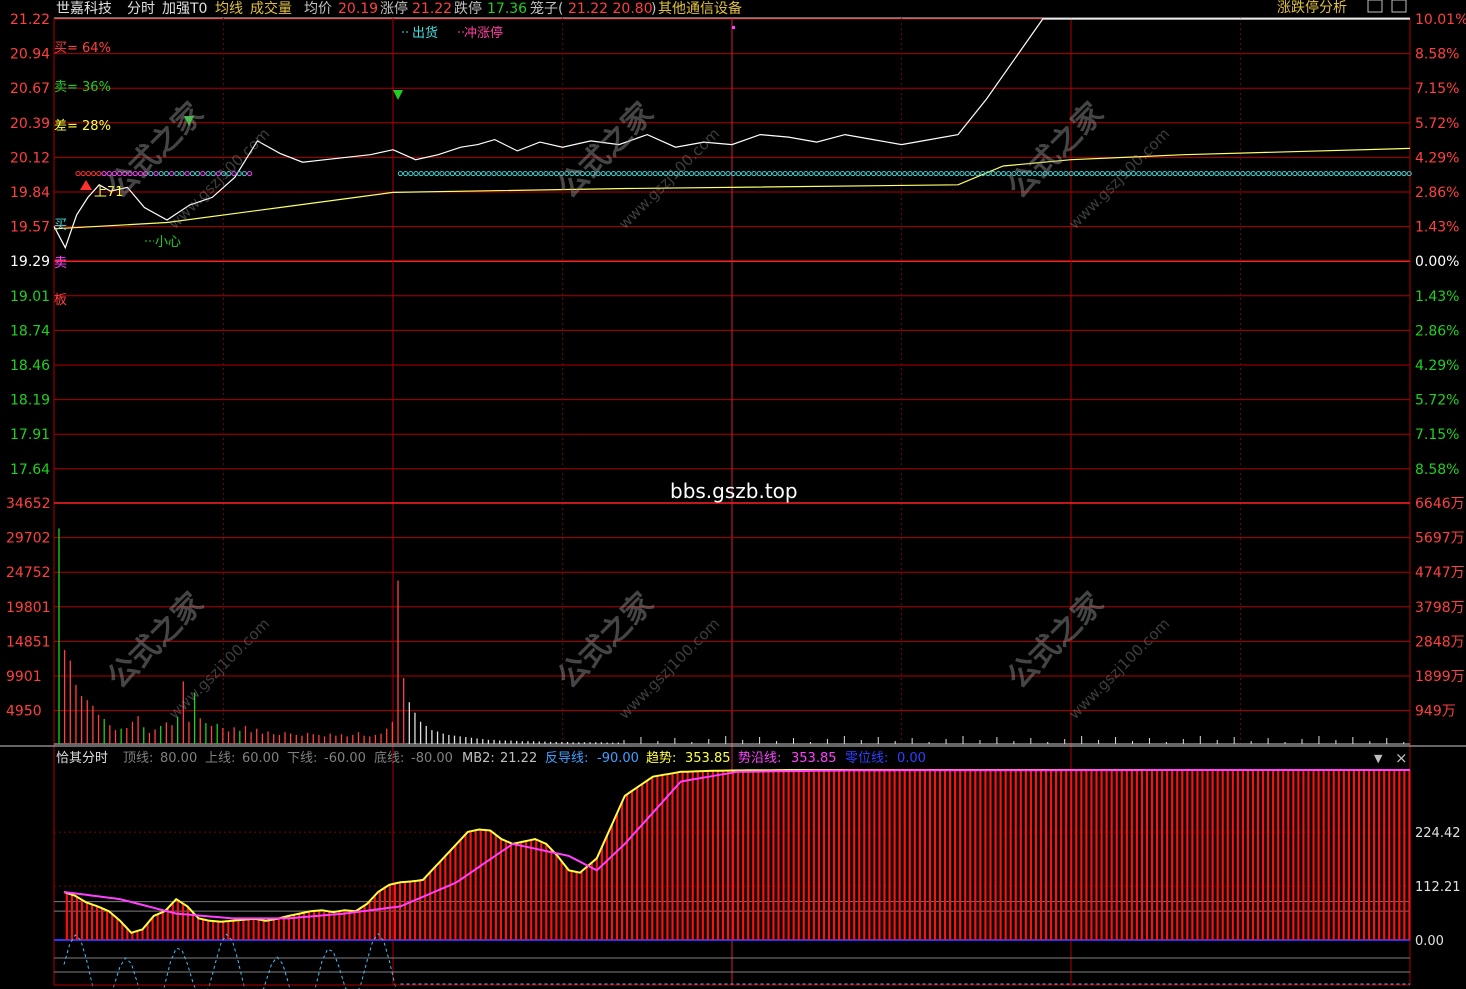 The width and height of the screenshot is (1466, 989). What do you see at coordinates (138, 758) in the screenshot?
I see `top-line-label: 顶线:` at bounding box center [138, 758].